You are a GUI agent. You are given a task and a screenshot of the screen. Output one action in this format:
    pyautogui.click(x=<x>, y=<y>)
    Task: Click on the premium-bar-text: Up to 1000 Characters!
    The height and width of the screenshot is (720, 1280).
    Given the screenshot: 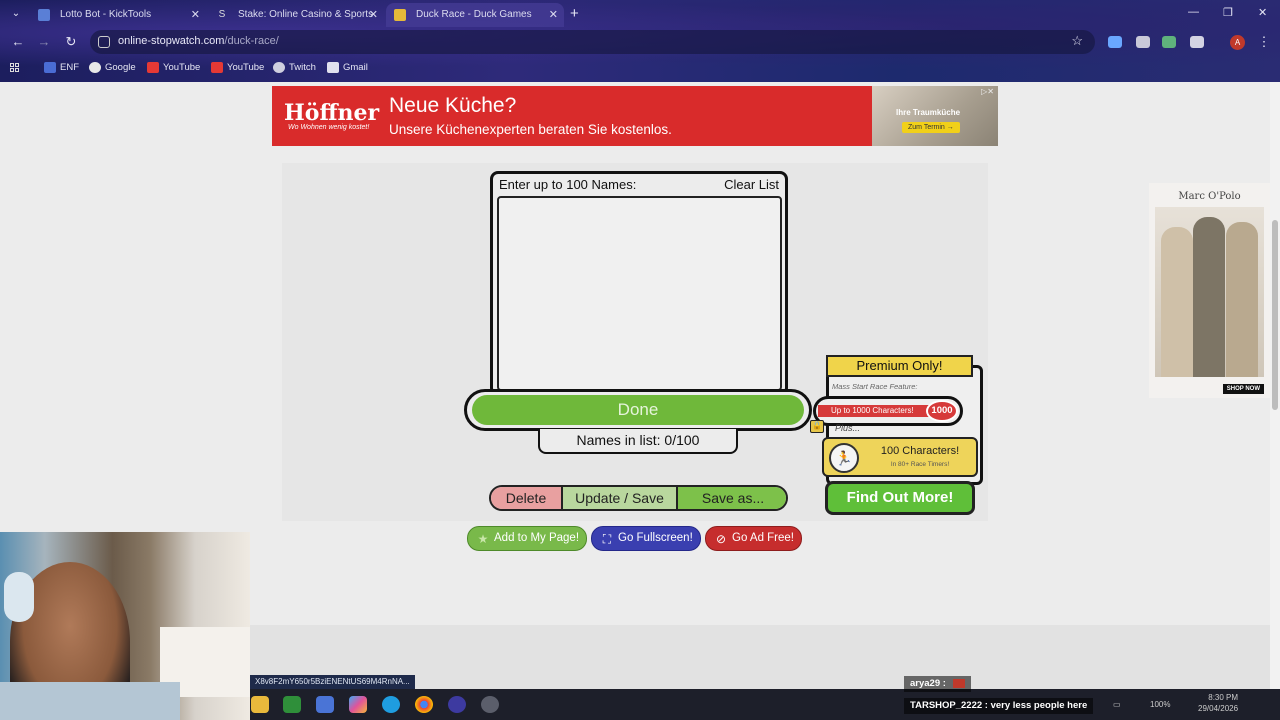 What is the action you would take?
    pyautogui.click(x=878, y=411)
    